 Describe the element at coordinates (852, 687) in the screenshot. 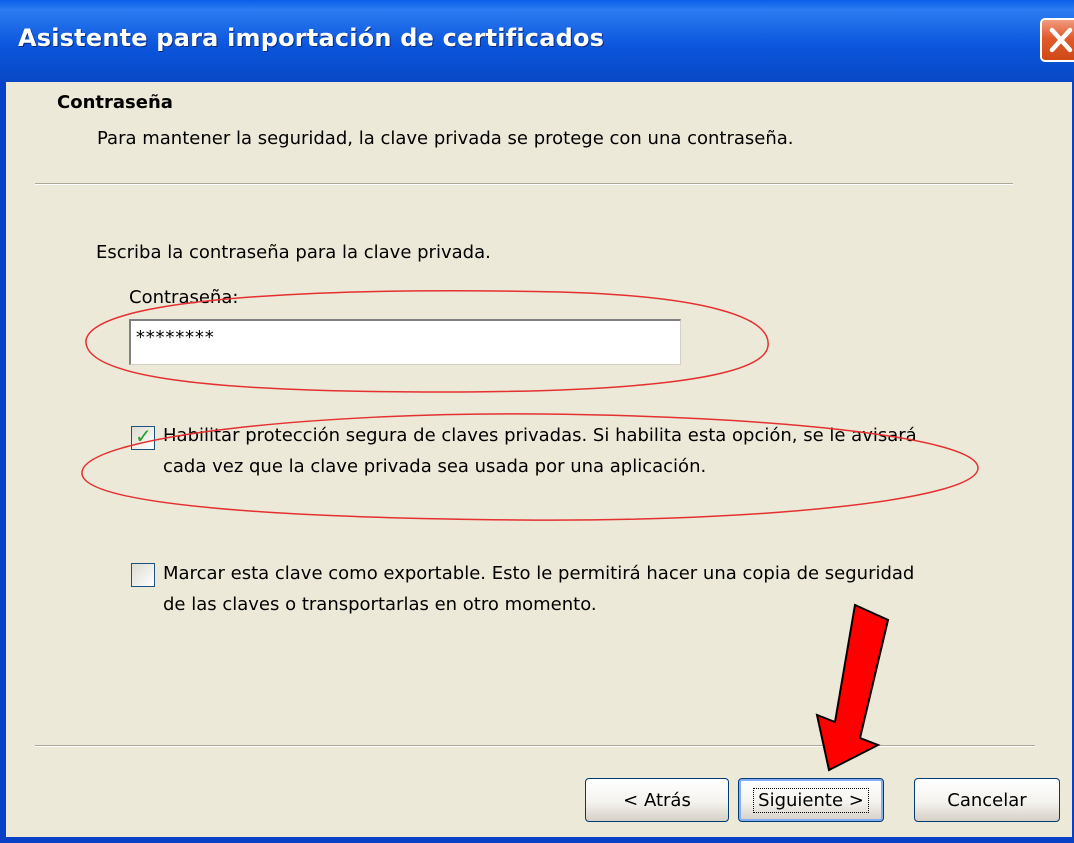

I see `red-arrow-icon` at that location.